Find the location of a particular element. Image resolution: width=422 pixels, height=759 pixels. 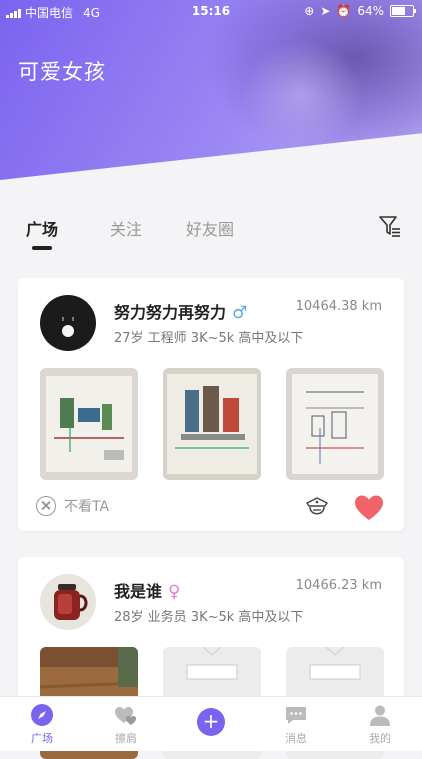

female-icon: ♀ is located at coordinates (174, 592).